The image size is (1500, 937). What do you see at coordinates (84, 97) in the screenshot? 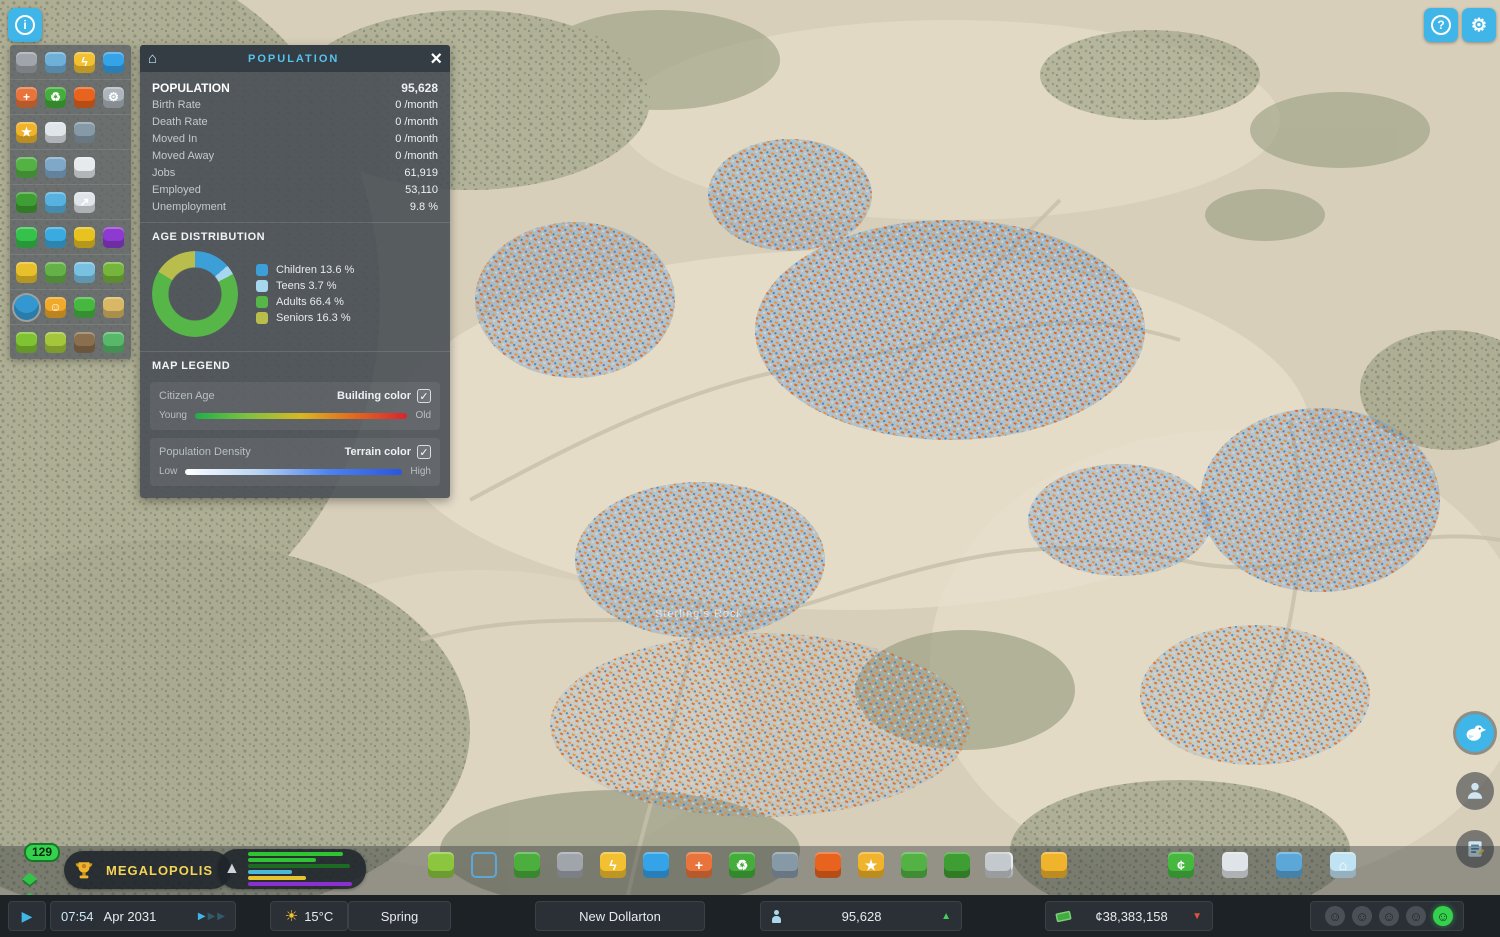
I see `fire-rescue-infoview` at bounding box center [84, 97].